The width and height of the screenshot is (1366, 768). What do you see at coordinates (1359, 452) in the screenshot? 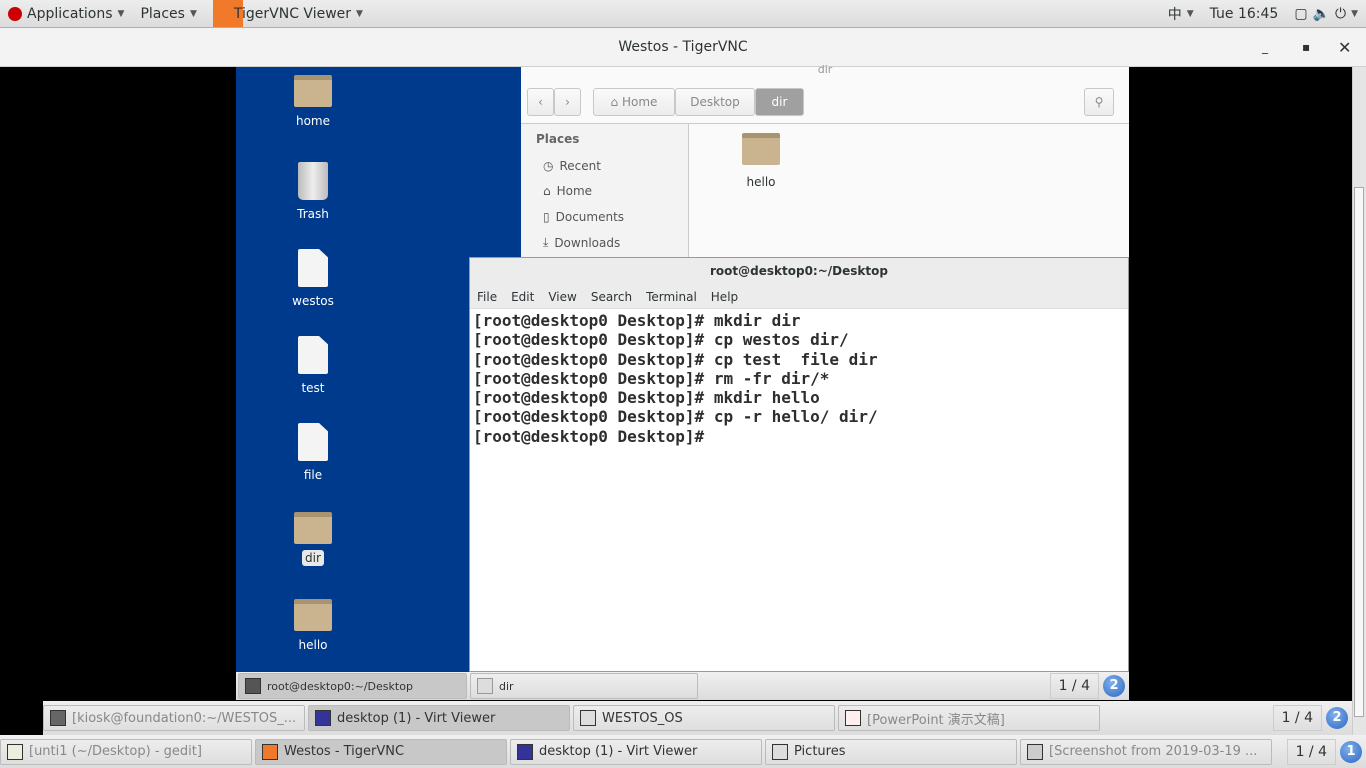
I see `scrollbar-thumb` at bounding box center [1359, 452].